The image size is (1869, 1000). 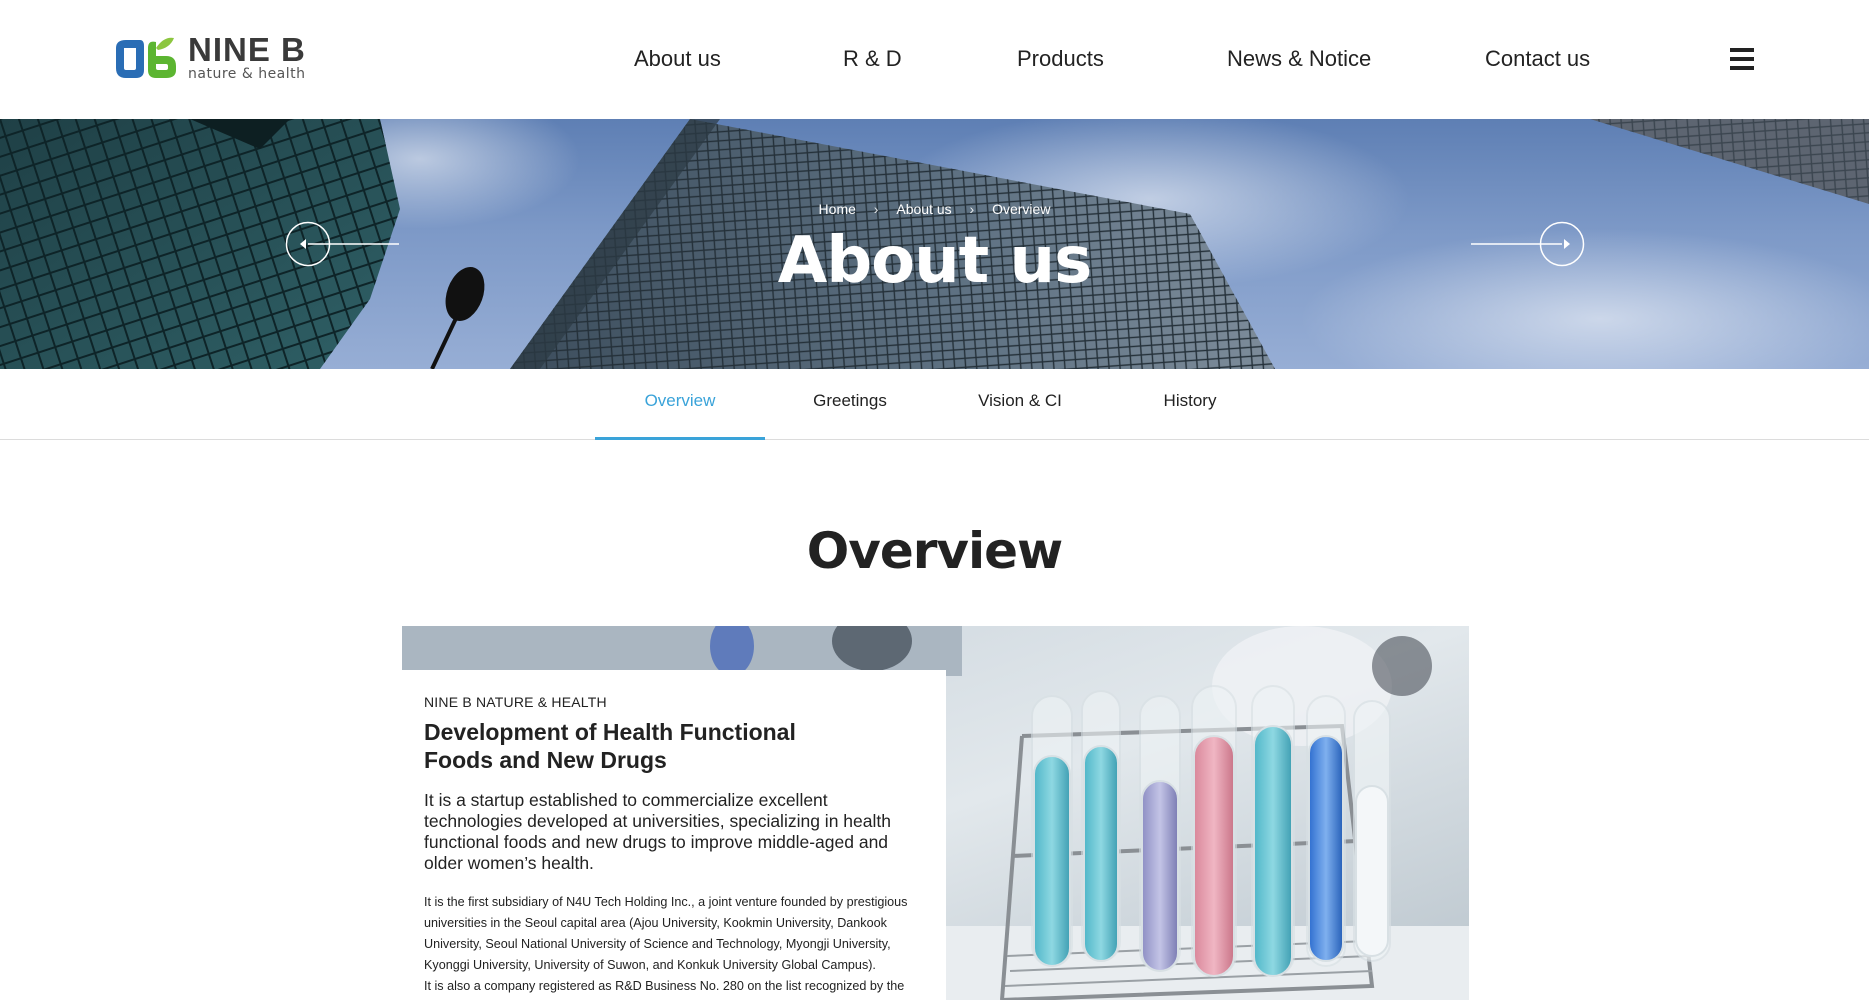 I want to click on breadcrumb-home: Home, so click(x=837, y=209).